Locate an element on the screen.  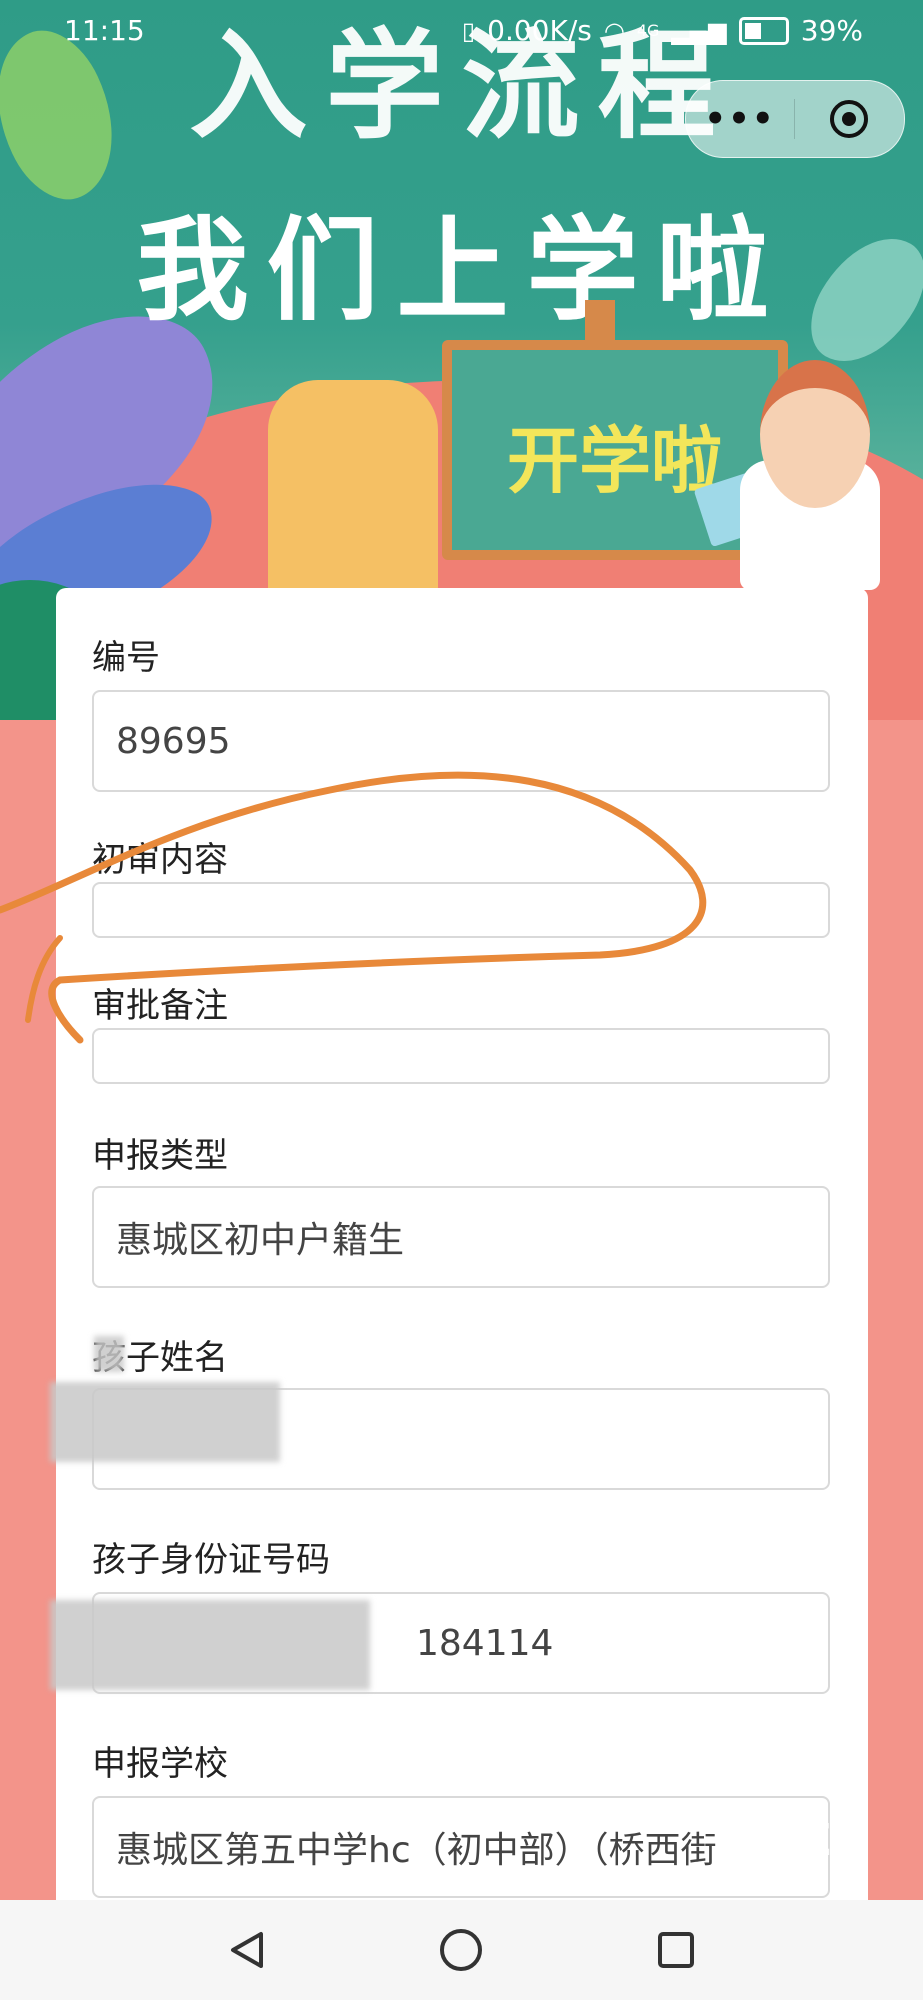
vibrate-icon: ▯ is located at coordinates (468, 30).